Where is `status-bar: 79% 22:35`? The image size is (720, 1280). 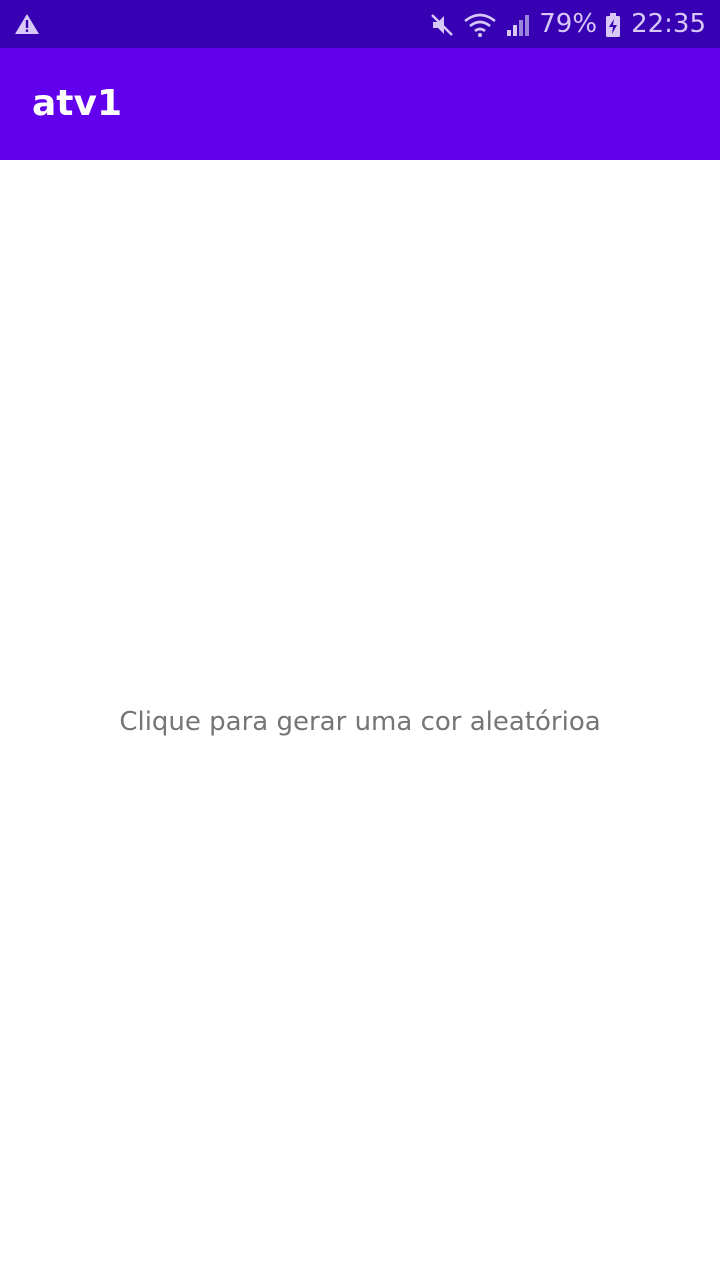 status-bar: 79% 22:35 is located at coordinates (360, 24).